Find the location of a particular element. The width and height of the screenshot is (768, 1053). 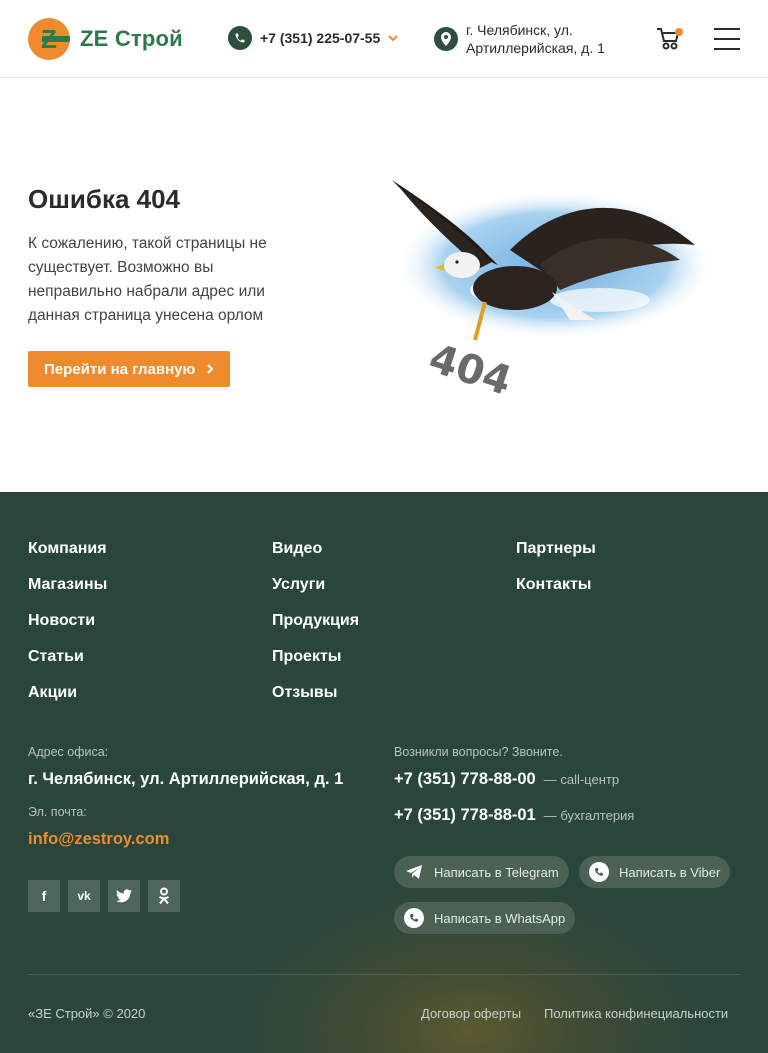

footer-link-partners: Партнеры is located at coordinates (556, 558).